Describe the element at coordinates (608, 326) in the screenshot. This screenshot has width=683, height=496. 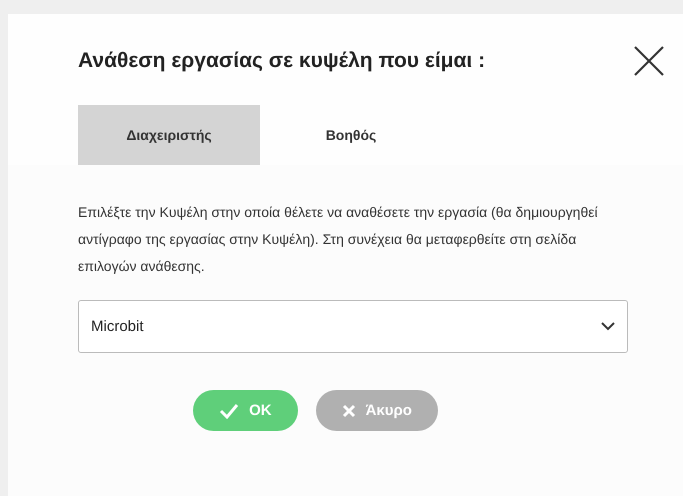
I see `chevron-down-icon` at that location.